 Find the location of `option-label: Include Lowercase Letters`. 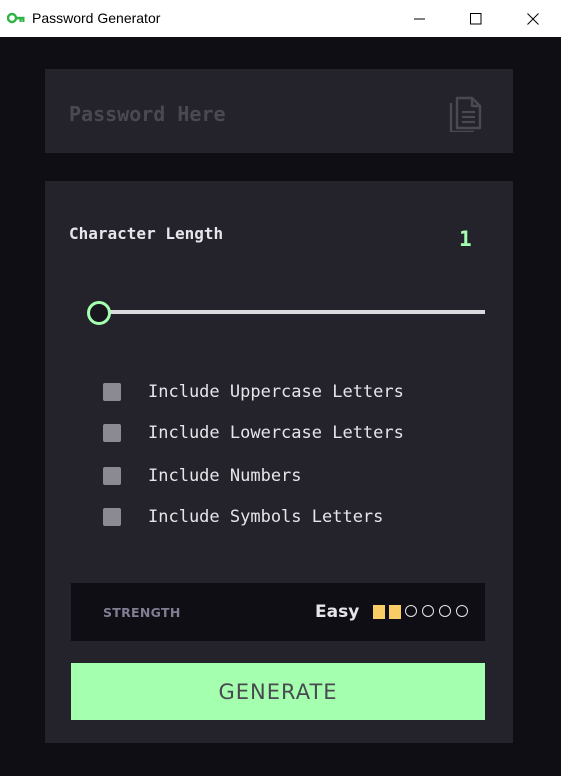

option-label: Include Lowercase Letters is located at coordinates (276, 433).